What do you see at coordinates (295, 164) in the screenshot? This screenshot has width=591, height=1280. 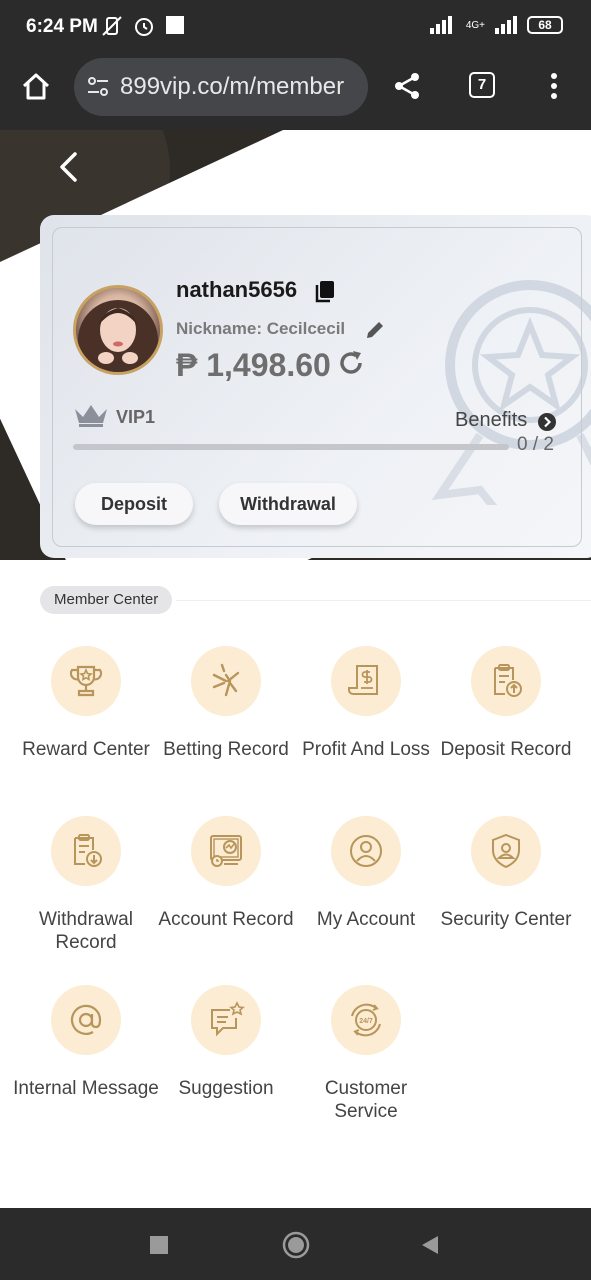 I see `page-title: My Account` at bounding box center [295, 164].